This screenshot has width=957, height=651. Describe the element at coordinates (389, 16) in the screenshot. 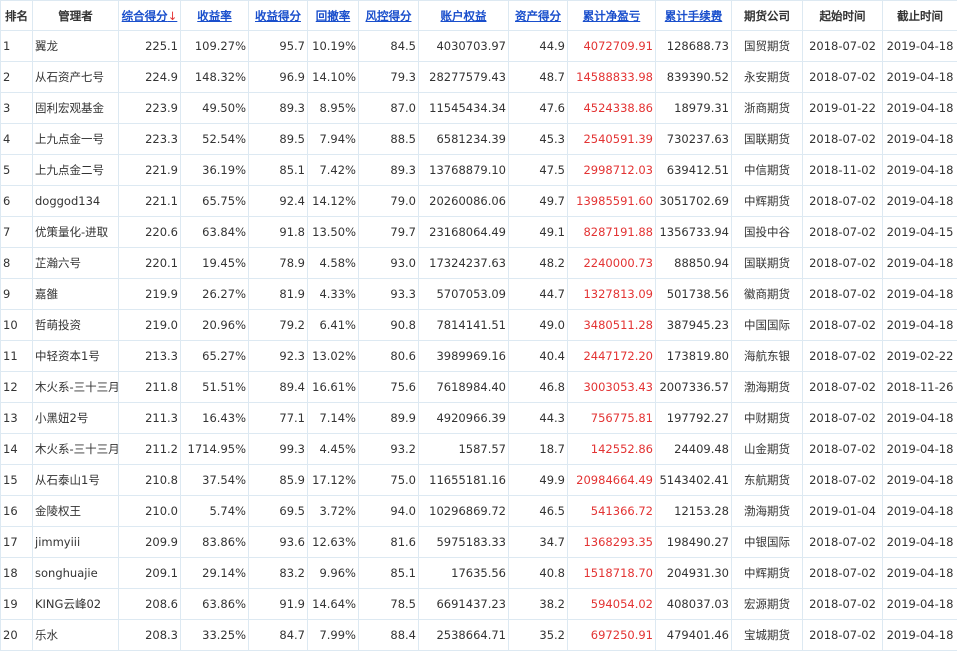

I see `header-risk-score-sort: 风控得分` at that location.